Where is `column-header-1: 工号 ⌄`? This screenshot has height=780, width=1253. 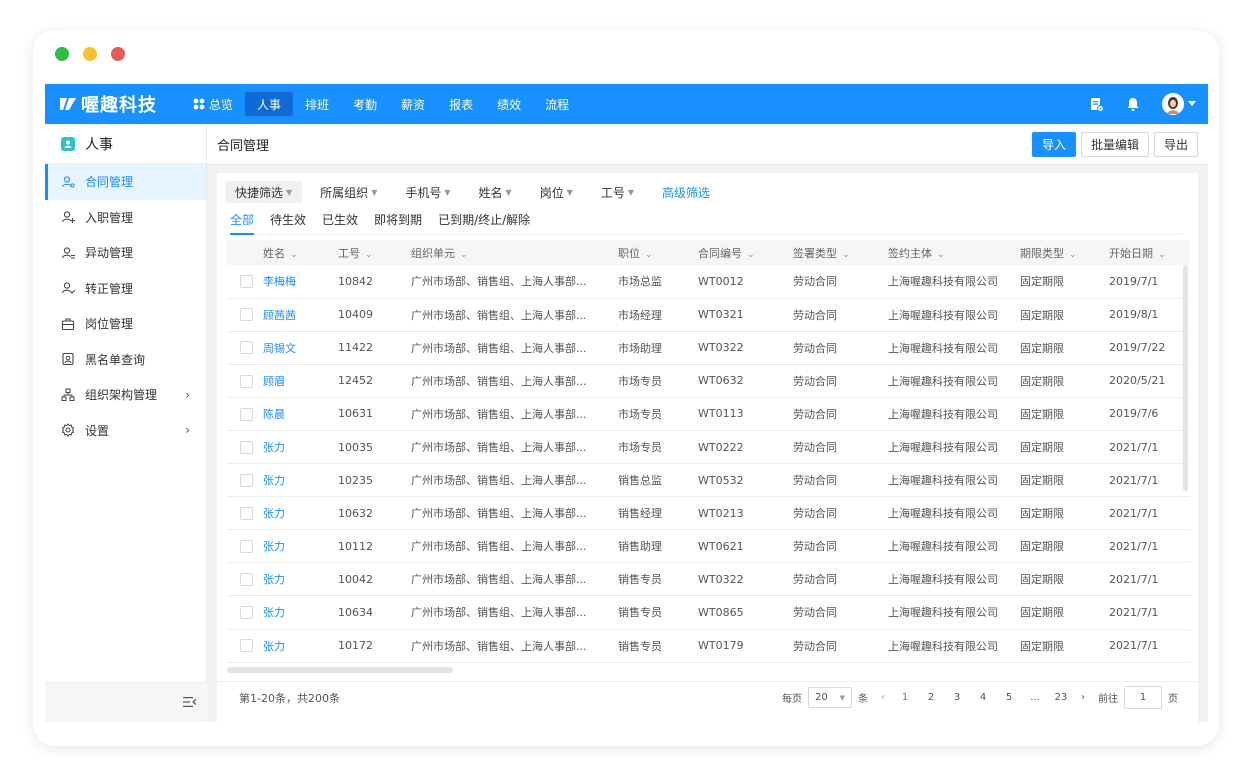 column-header-1: 工号 ⌄ is located at coordinates (374, 252).